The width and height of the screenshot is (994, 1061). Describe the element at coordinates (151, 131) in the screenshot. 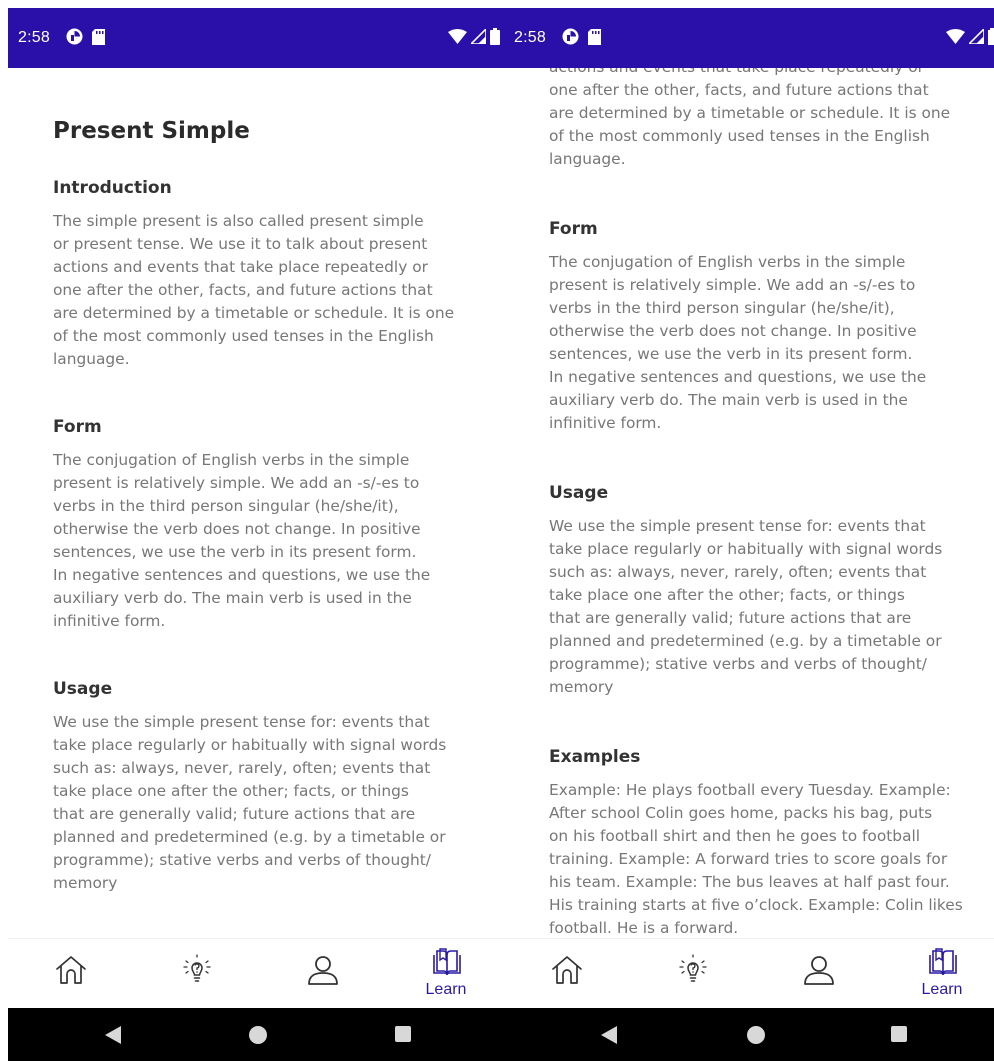

I see `page-title: Present Simple` at that location.